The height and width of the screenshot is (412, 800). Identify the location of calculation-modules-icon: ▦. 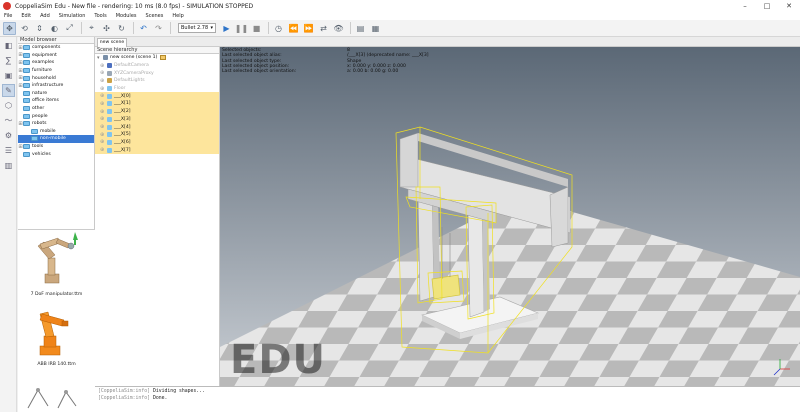
(375, 28).